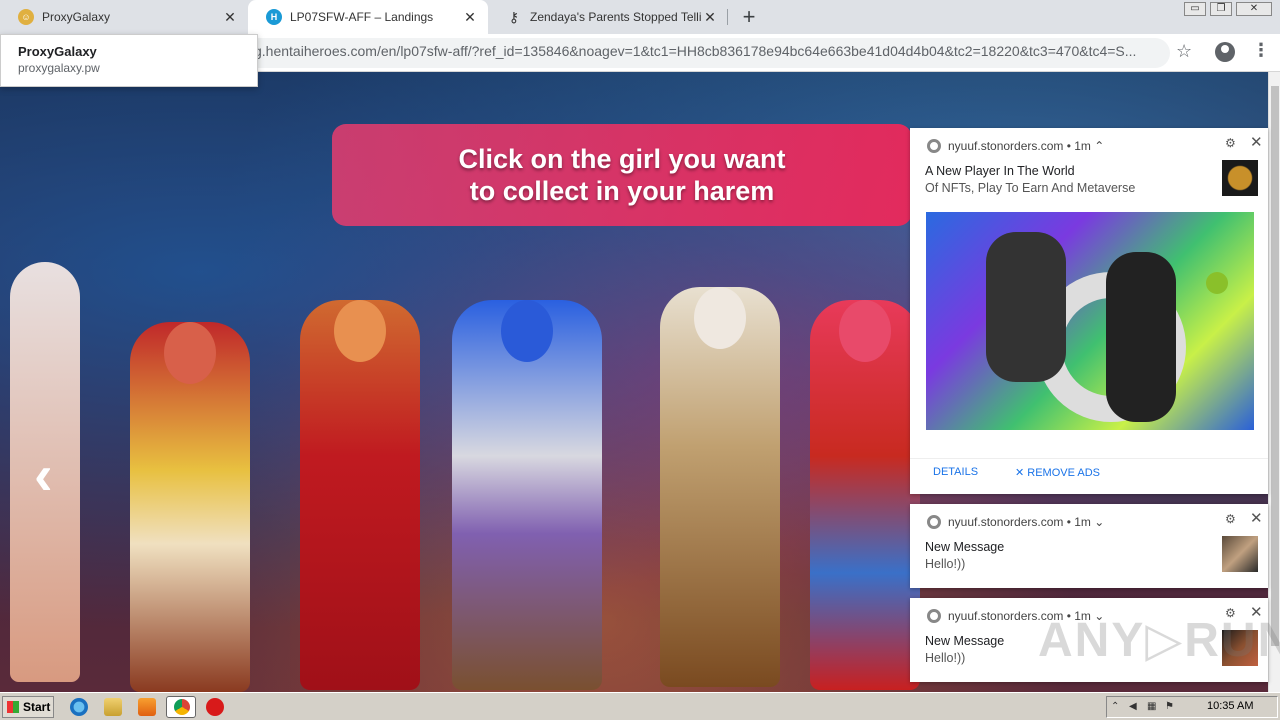 The image size is (1280, 720). What do you see at coordinates (865, 495) in the screenshot?
I see `character-mechanic` at bounding box center [865, 495].